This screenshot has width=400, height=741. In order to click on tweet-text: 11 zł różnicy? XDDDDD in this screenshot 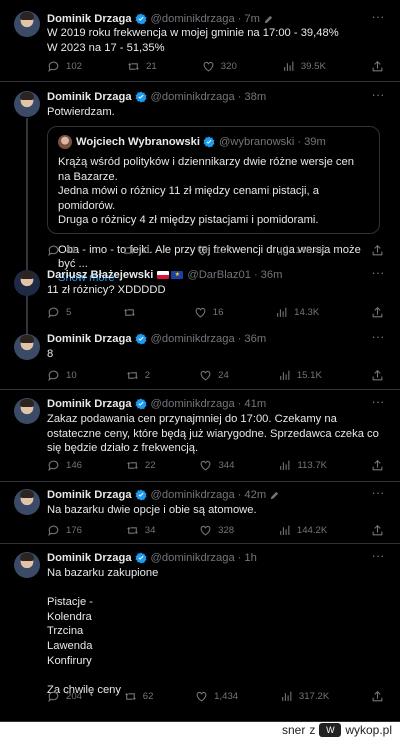, I will do `click(106, 290)`.